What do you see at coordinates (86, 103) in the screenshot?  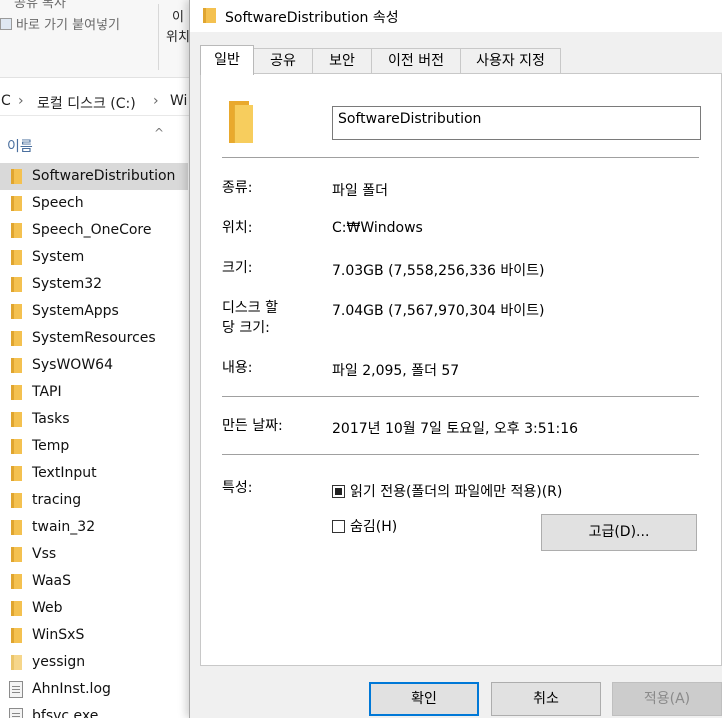 I see `breadcrumb-local-disk: 로컬 디스크 (C:)` at bounding box center [86, 103].